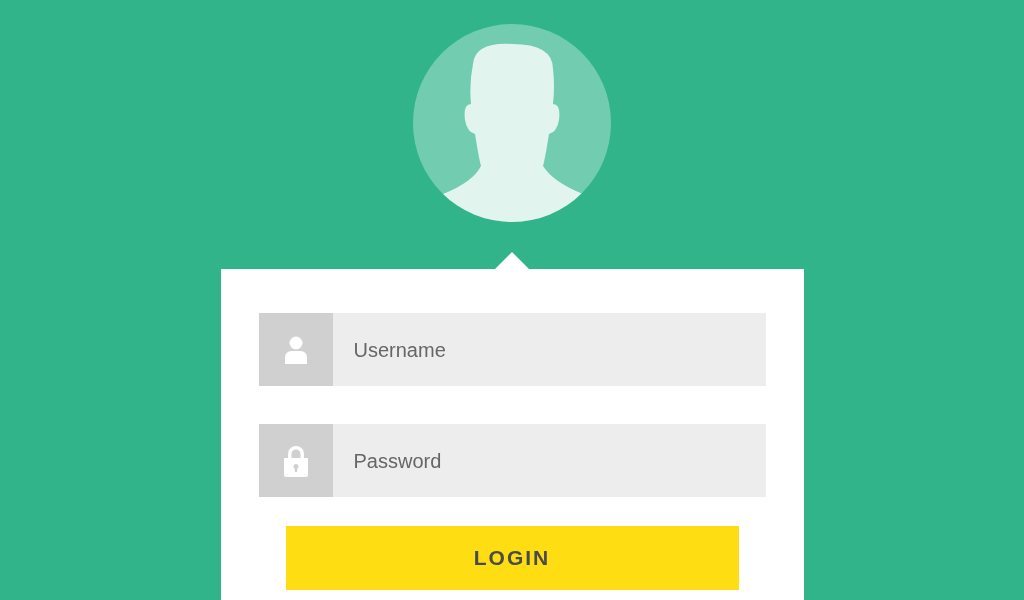  Describe the element at coordinates (512, 123) in the screenshot. I see `avatar-icon` at that location.